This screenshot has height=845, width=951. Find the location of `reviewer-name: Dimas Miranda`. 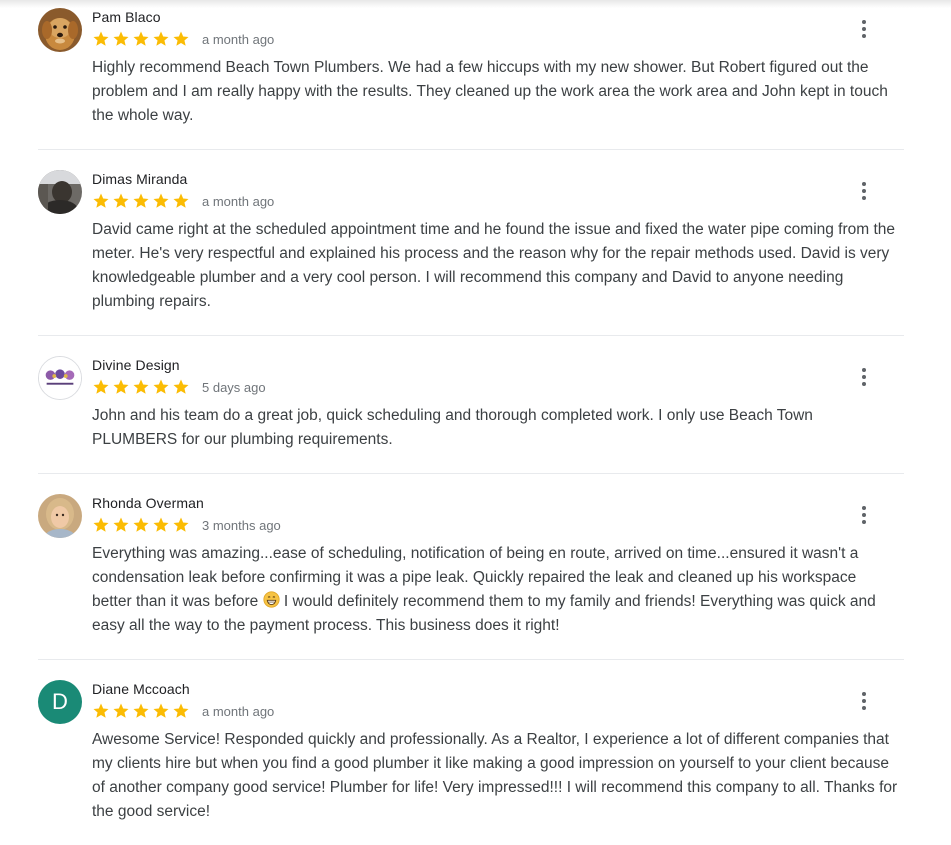

reviewer-name: Dimas Miranda is located at coordinates (139, 179).